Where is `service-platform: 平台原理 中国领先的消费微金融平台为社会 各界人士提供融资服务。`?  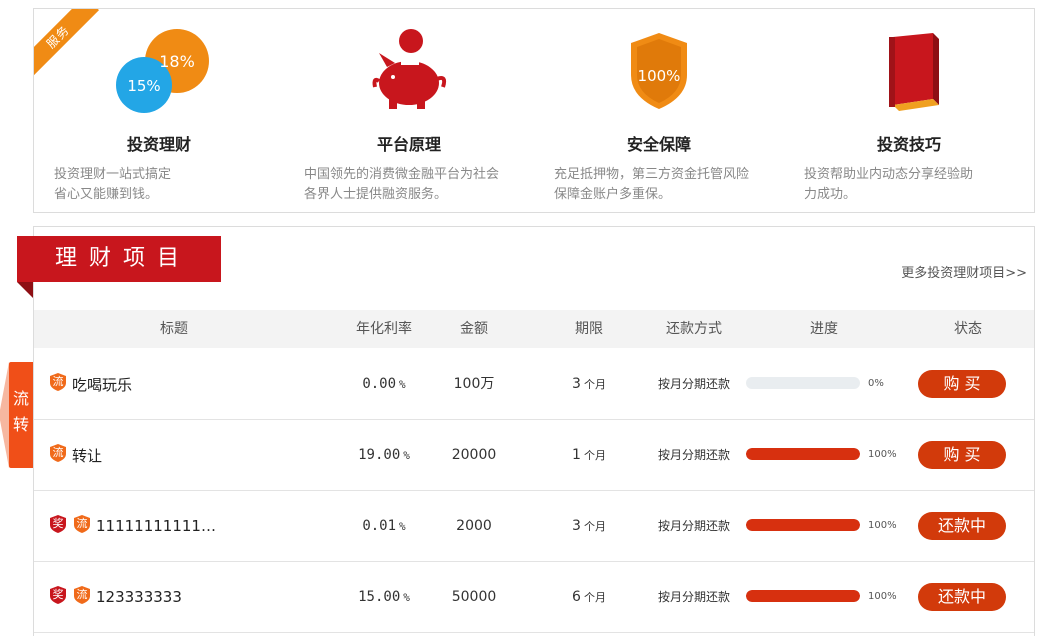 service-platform: 平台原理 中国领先的消费微金融平台为社会 各界人士提供融资服务。 is located at coordinates (409, 110).